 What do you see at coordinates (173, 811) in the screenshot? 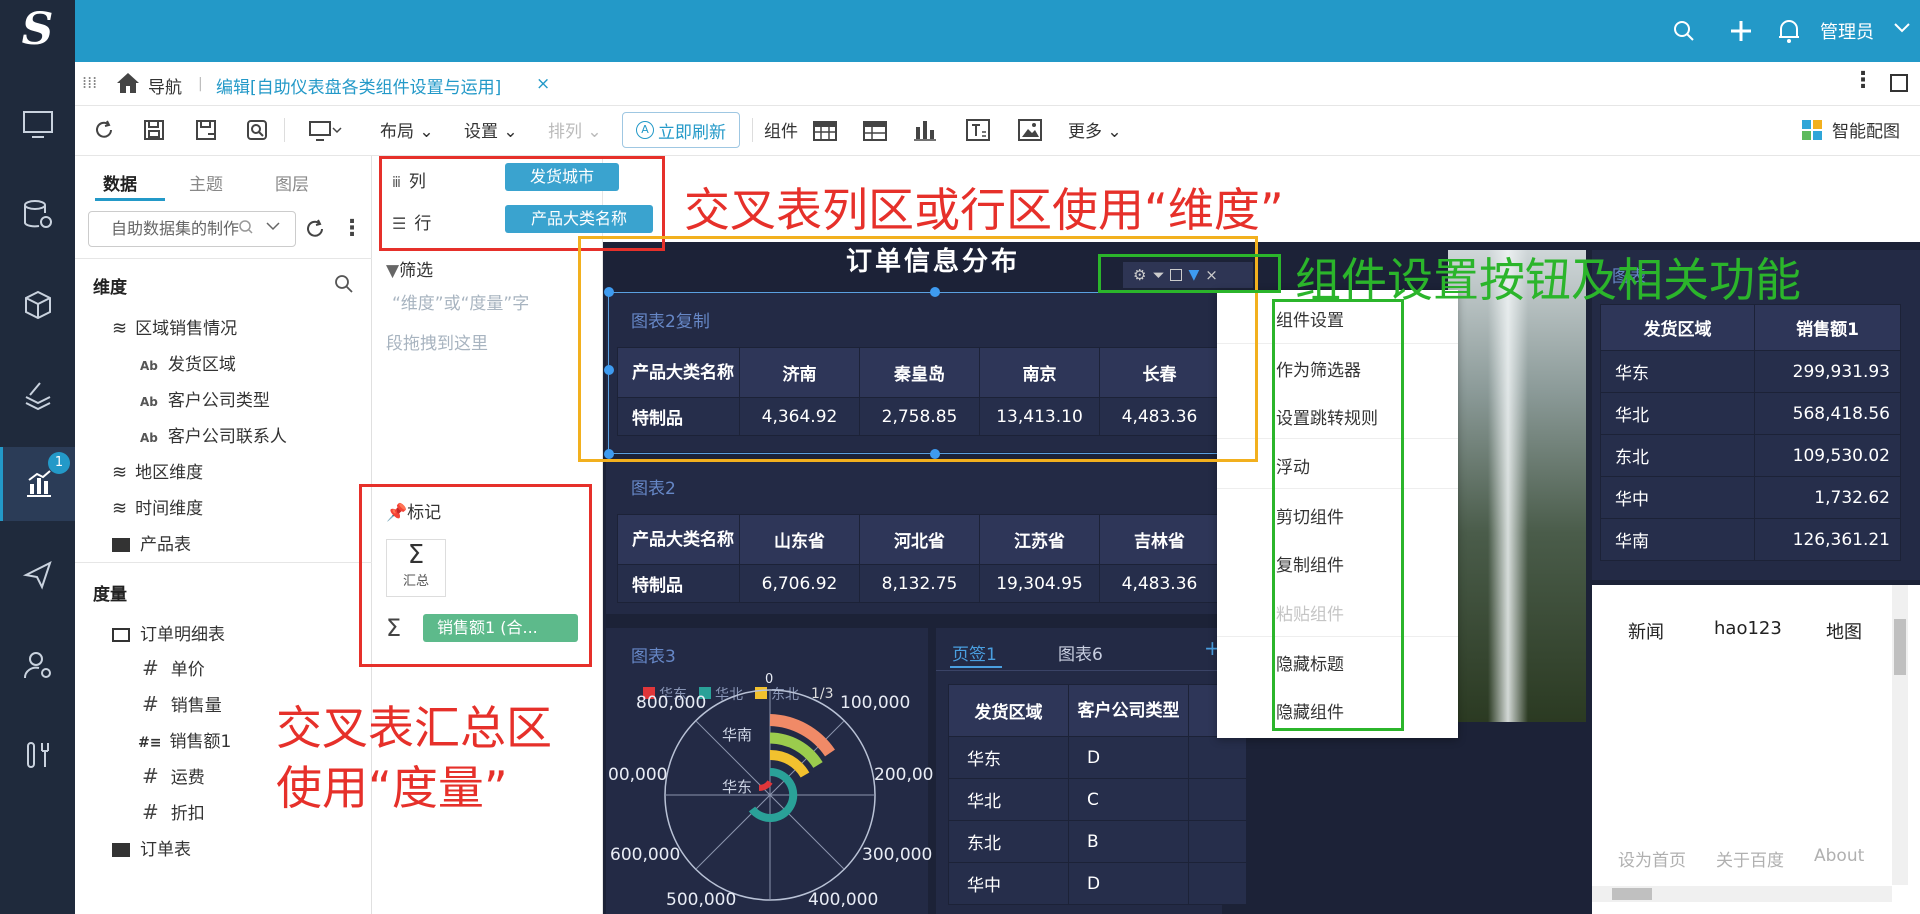
I see `tree-item-discount: # 折扣` at bounding box center [173, 811].